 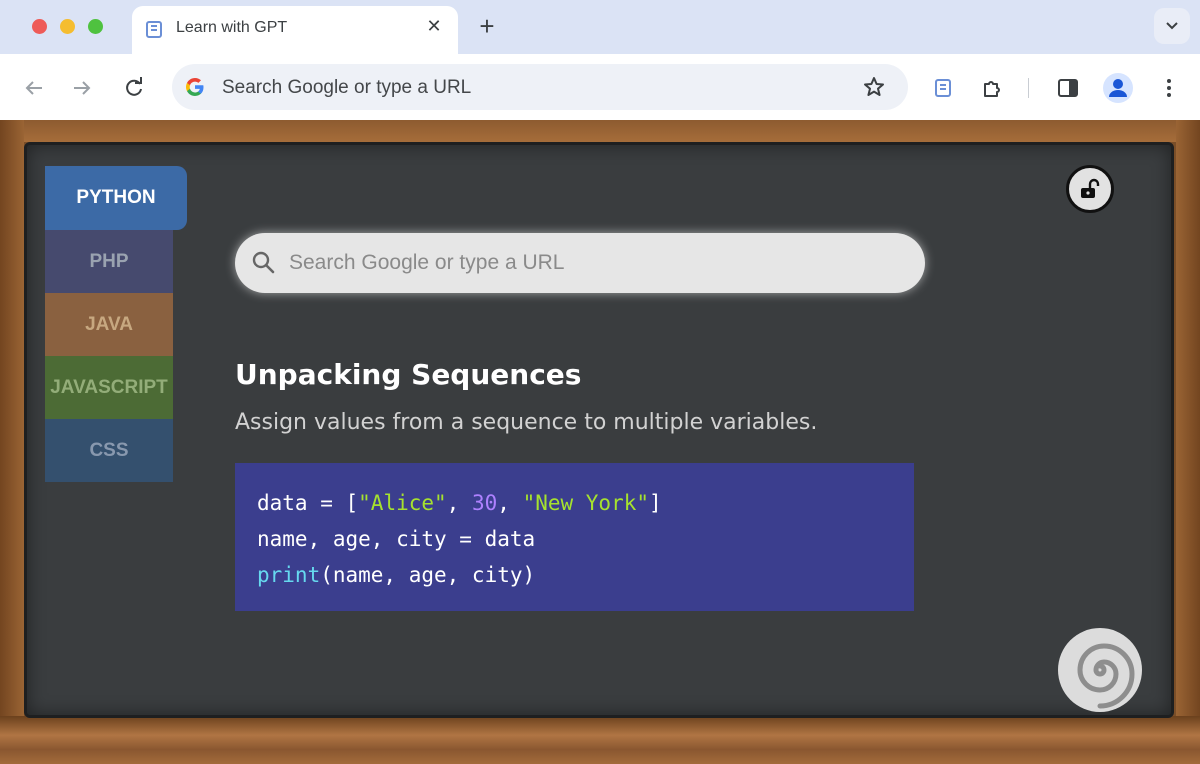 What do you see at coordinates (195, 87) in the screenshot?
I see `google-g-icon` at bounding box center [195, 87].